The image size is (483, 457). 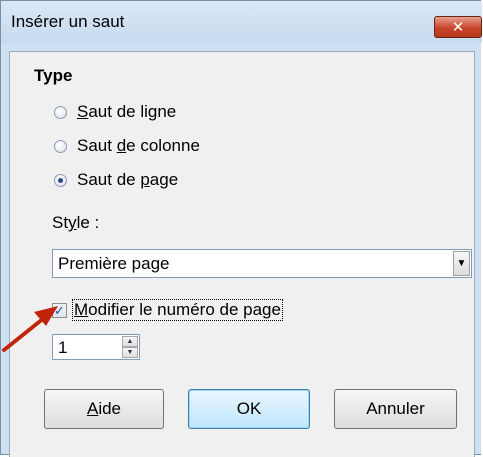 What do you see at coordinates (24, 334) in the screenshot?
I see `annotation-arrow-line` at bounding box center [24, 334].